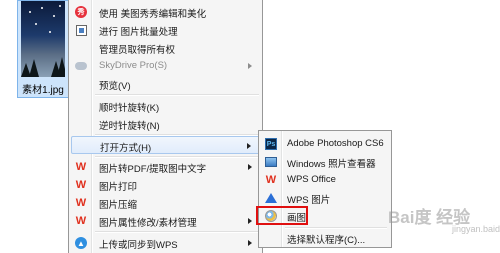  Describe the element at coordinates (165, 145) in the screenshot. I see `menu-item-open-with: 打开方式(H)` at that location.